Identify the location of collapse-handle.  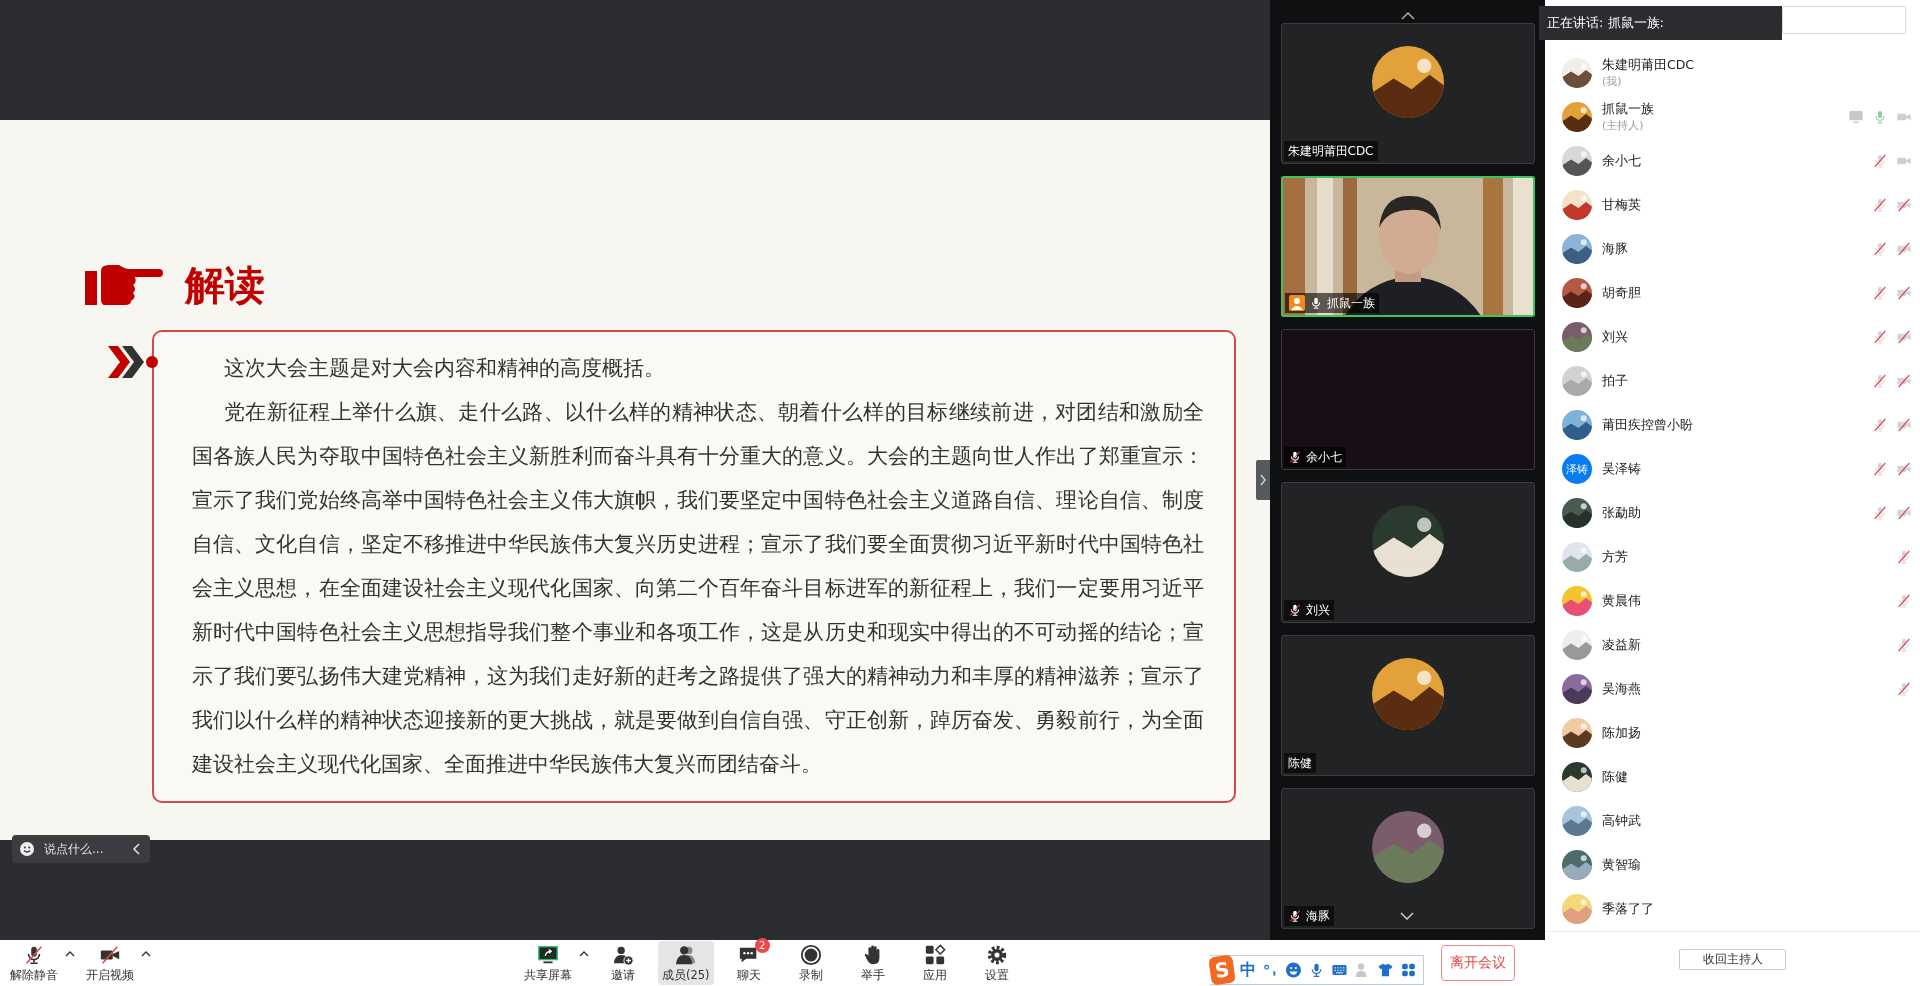
(1263, 480).